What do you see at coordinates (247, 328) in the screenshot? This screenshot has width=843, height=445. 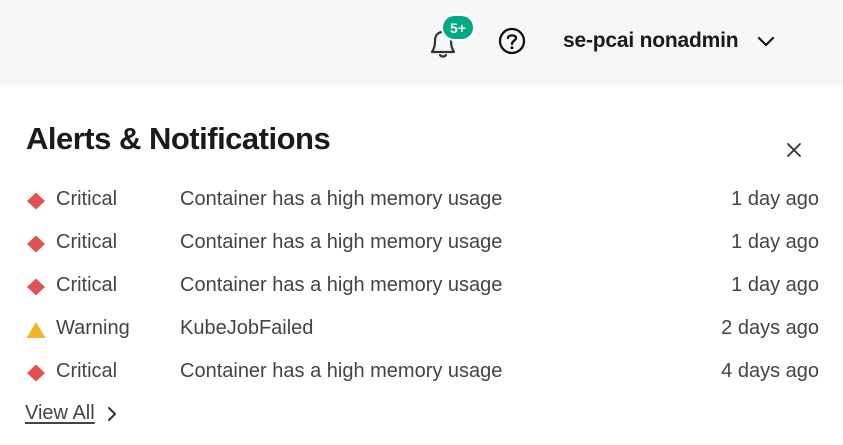 I see `alert-message: KubeJobFailed` at bounding box center [247, 328].